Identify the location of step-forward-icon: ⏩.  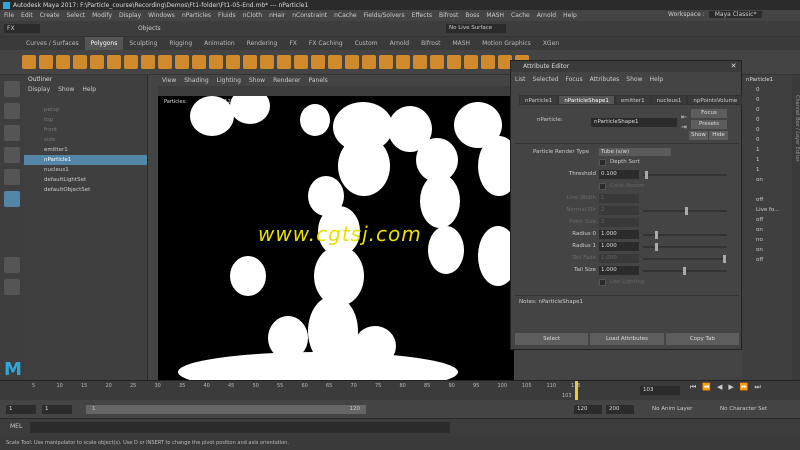
(744, 387).